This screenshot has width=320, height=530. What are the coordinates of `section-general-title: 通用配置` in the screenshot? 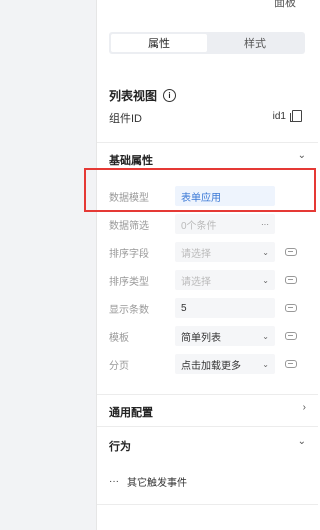 It's located at (131, 412).